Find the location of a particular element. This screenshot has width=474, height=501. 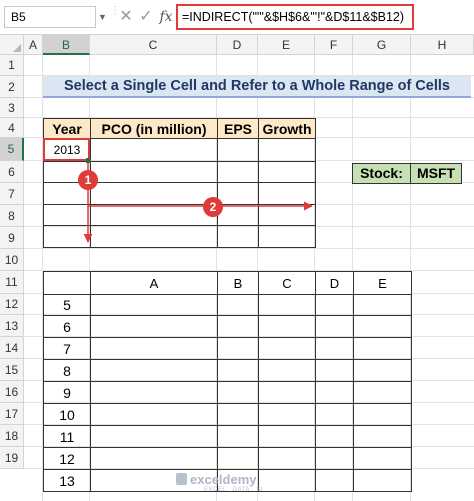

insert-function-icon: fx is located at coordinates (166, 17).